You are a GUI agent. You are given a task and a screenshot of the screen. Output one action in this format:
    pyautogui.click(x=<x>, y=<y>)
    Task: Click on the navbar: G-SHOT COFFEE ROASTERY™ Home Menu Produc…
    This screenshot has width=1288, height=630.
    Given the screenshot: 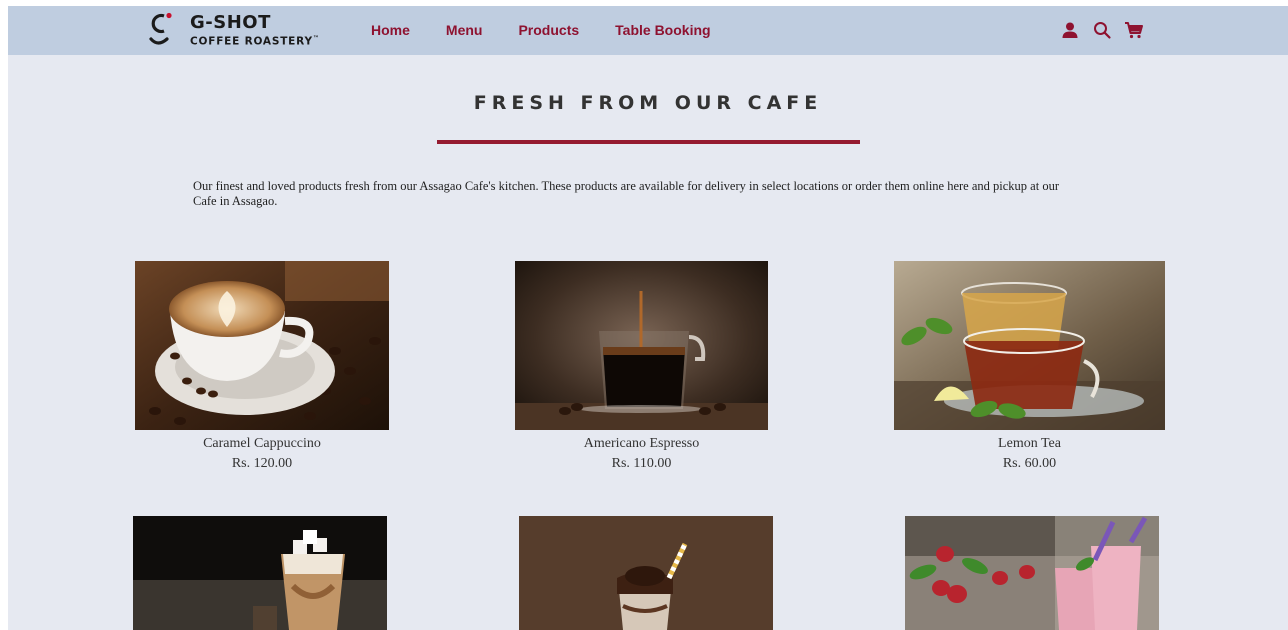 What is the action you would take?
    pyautogui.click(x=648, y=30)
    